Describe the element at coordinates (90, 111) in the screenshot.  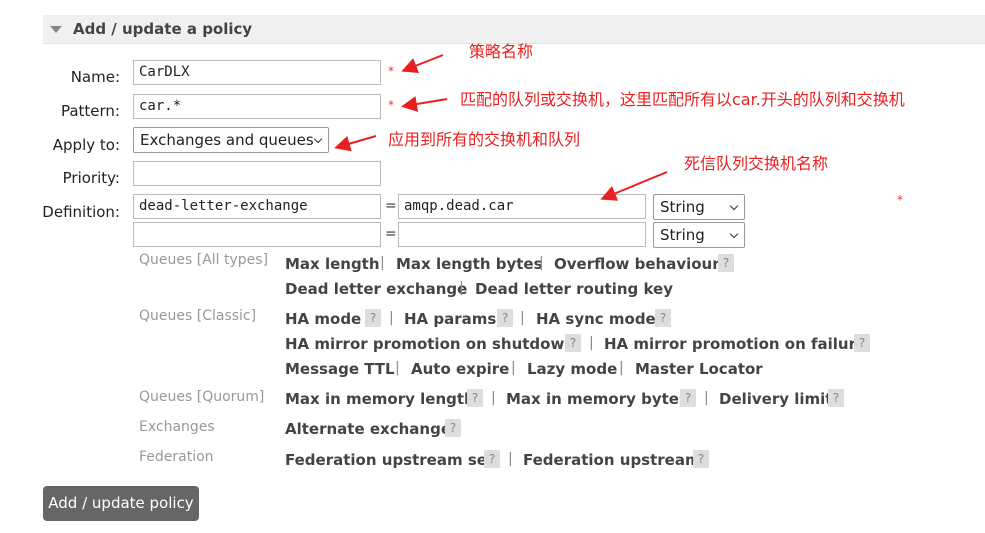
I see `pattern-label: Pattern:` at that location.